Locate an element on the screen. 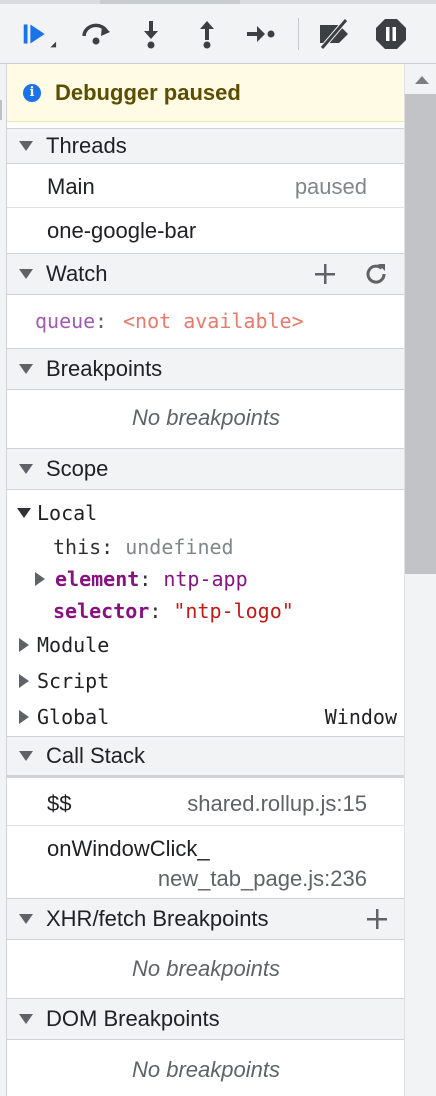 The image size is (436, 1096). step-over-button is located at coordinates (96, 34).